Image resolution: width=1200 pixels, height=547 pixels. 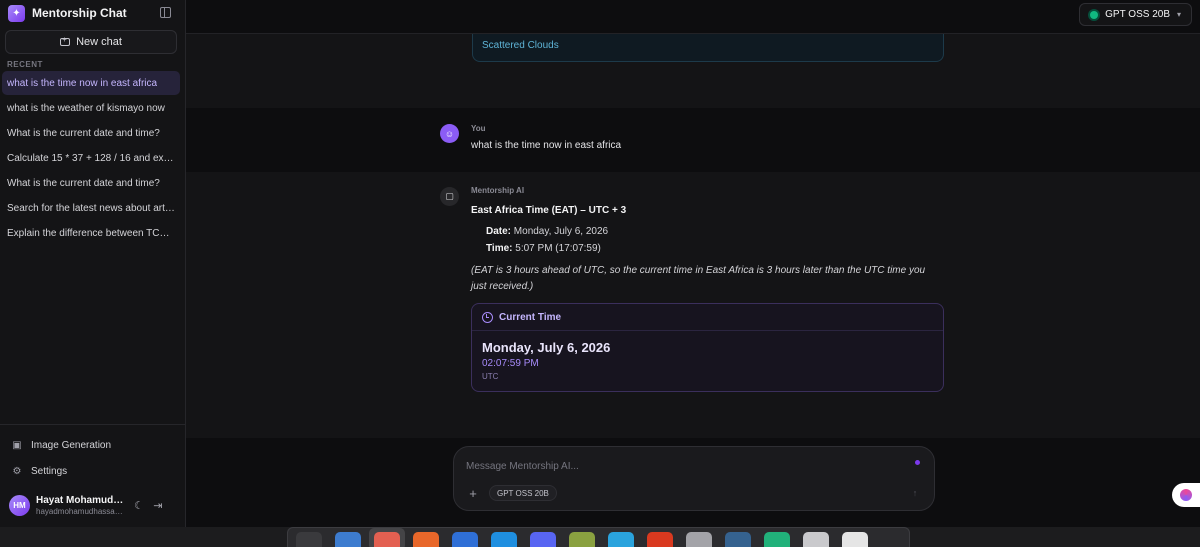 What do you see at coordinates (546, 347) in the screenshot?
I see `time-card-date: Monday, July 6, 2026` at bounding box center [546, 347].